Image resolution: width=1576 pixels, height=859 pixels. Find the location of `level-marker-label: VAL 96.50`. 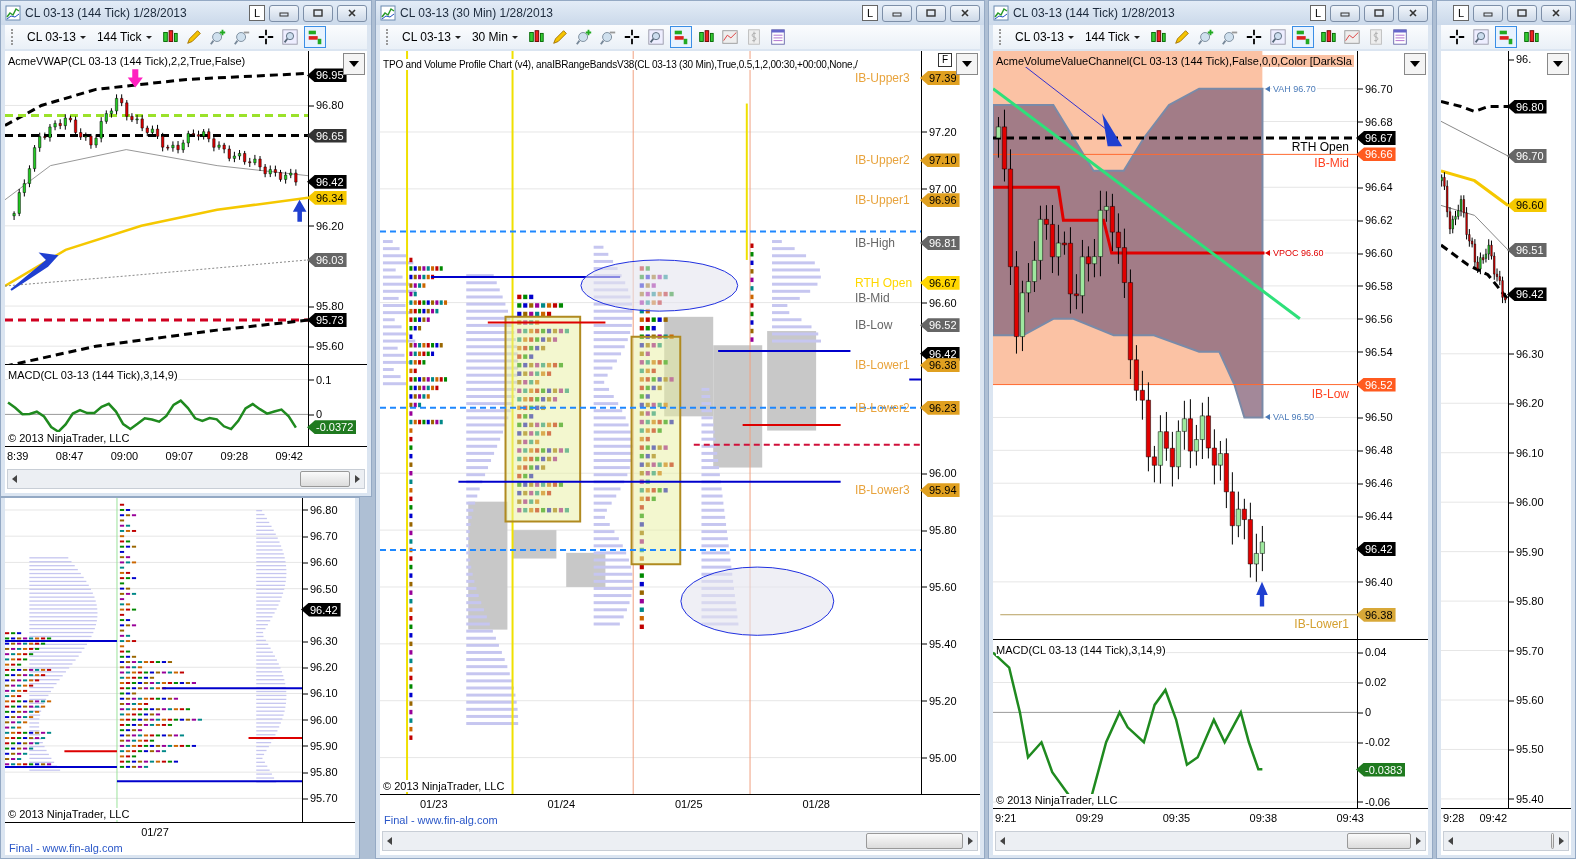

level-marker-label: VAL 96.50 is located at coordinates (1294, 417).